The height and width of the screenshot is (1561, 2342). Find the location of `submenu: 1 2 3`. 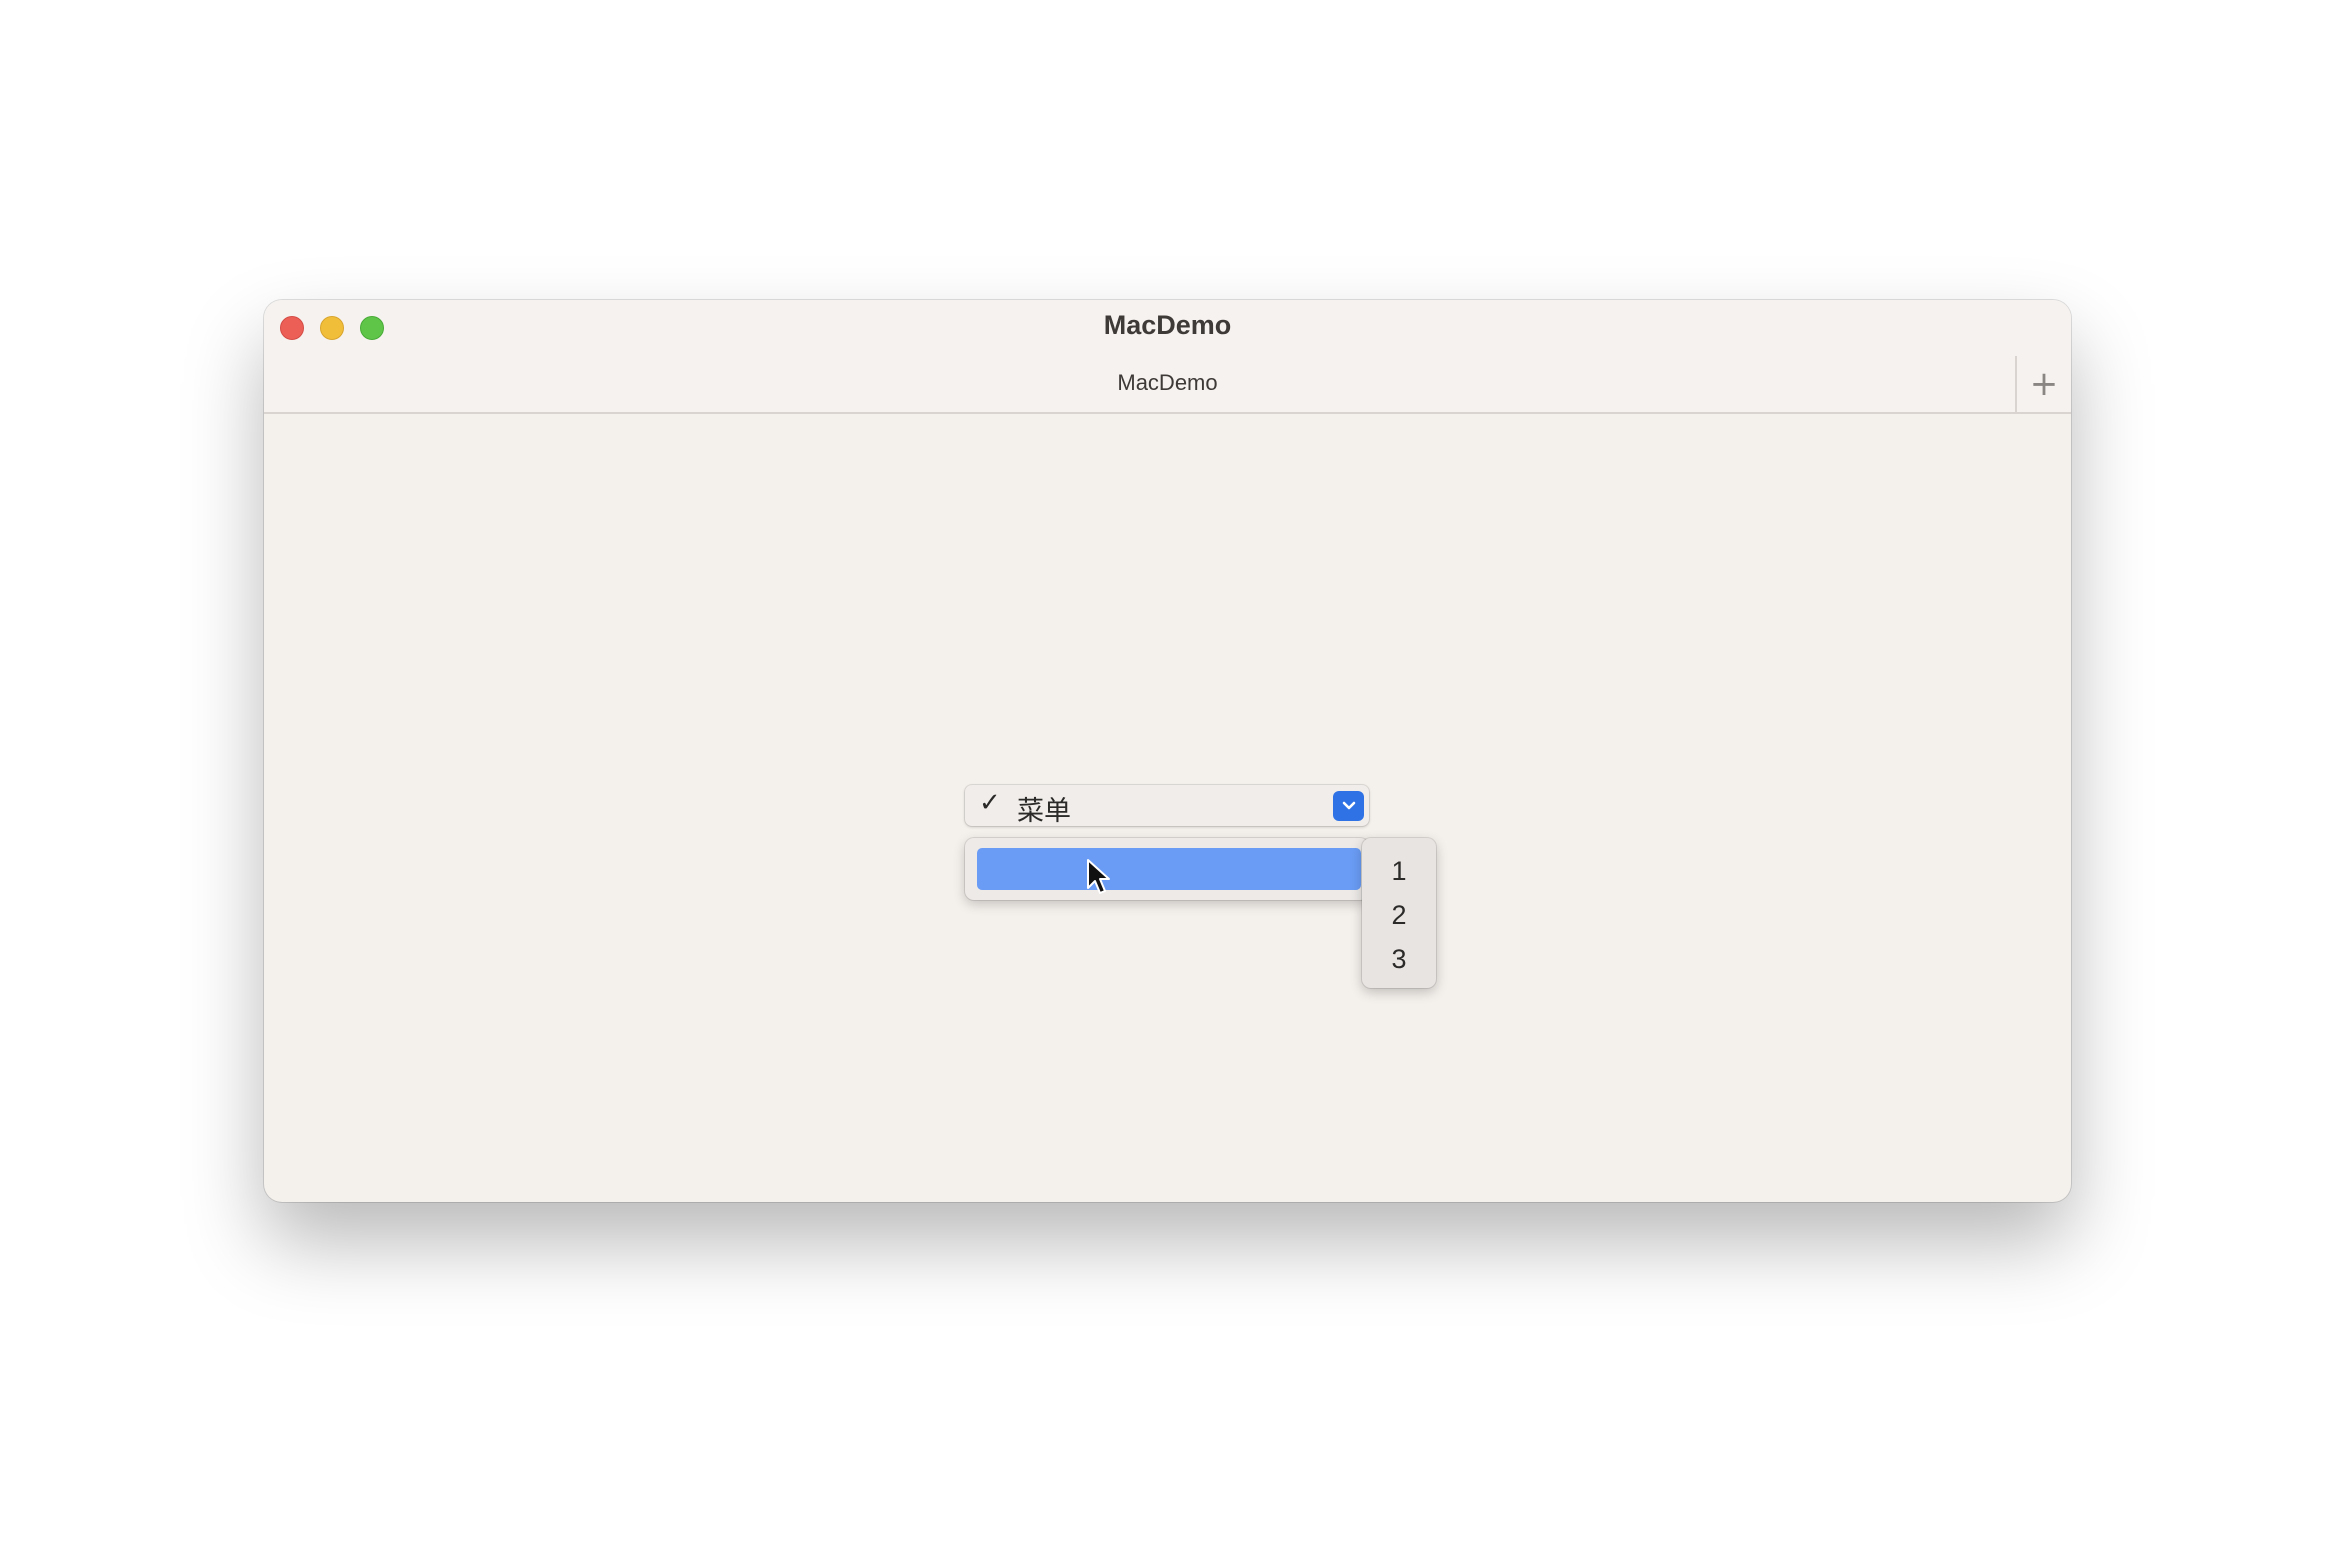

submenu: 1 2 3 is located at coordinates (1399, 913).